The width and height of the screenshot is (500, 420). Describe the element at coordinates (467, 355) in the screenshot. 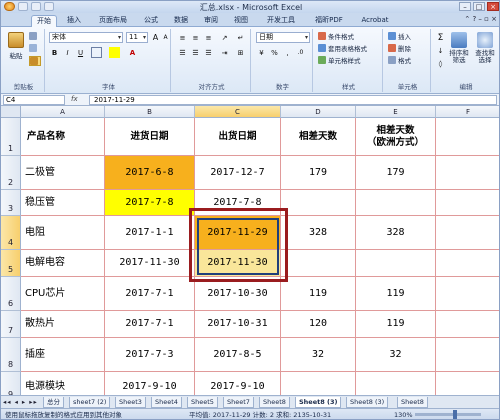

I see `cell-f8` at that location.